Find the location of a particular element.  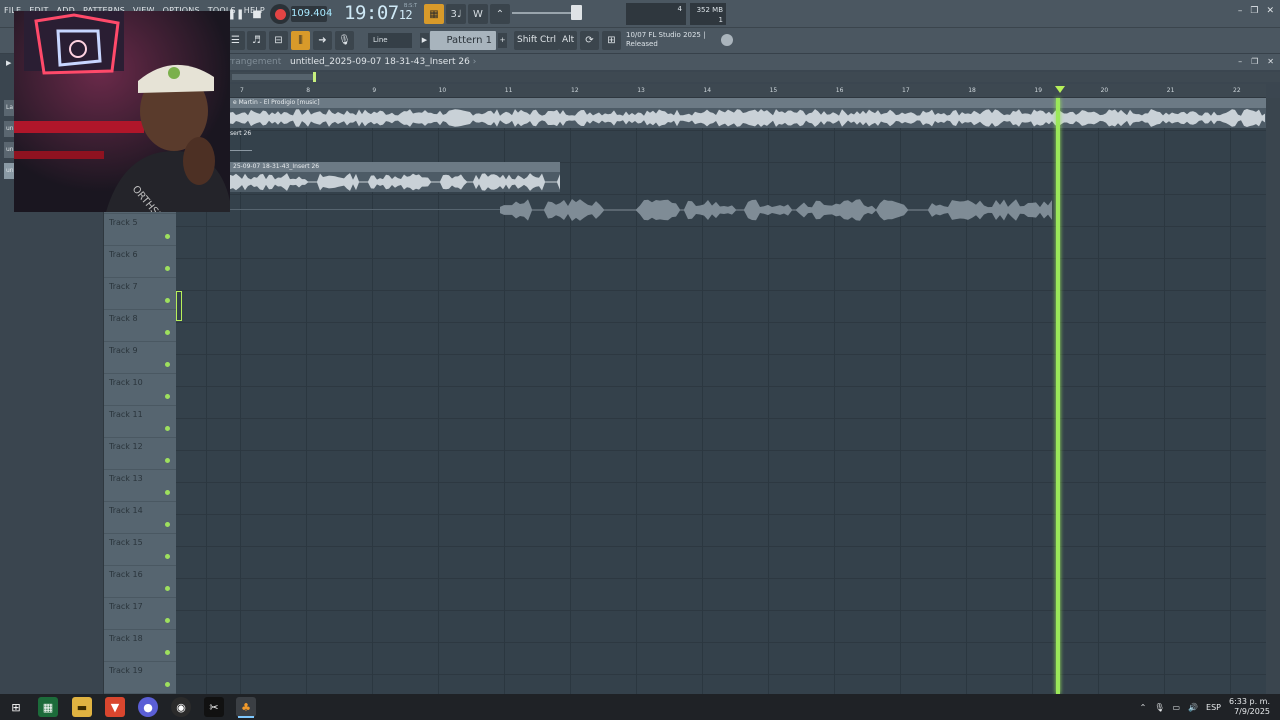

plugin-picker-button: ➜ is located at coordinates (322, 40).